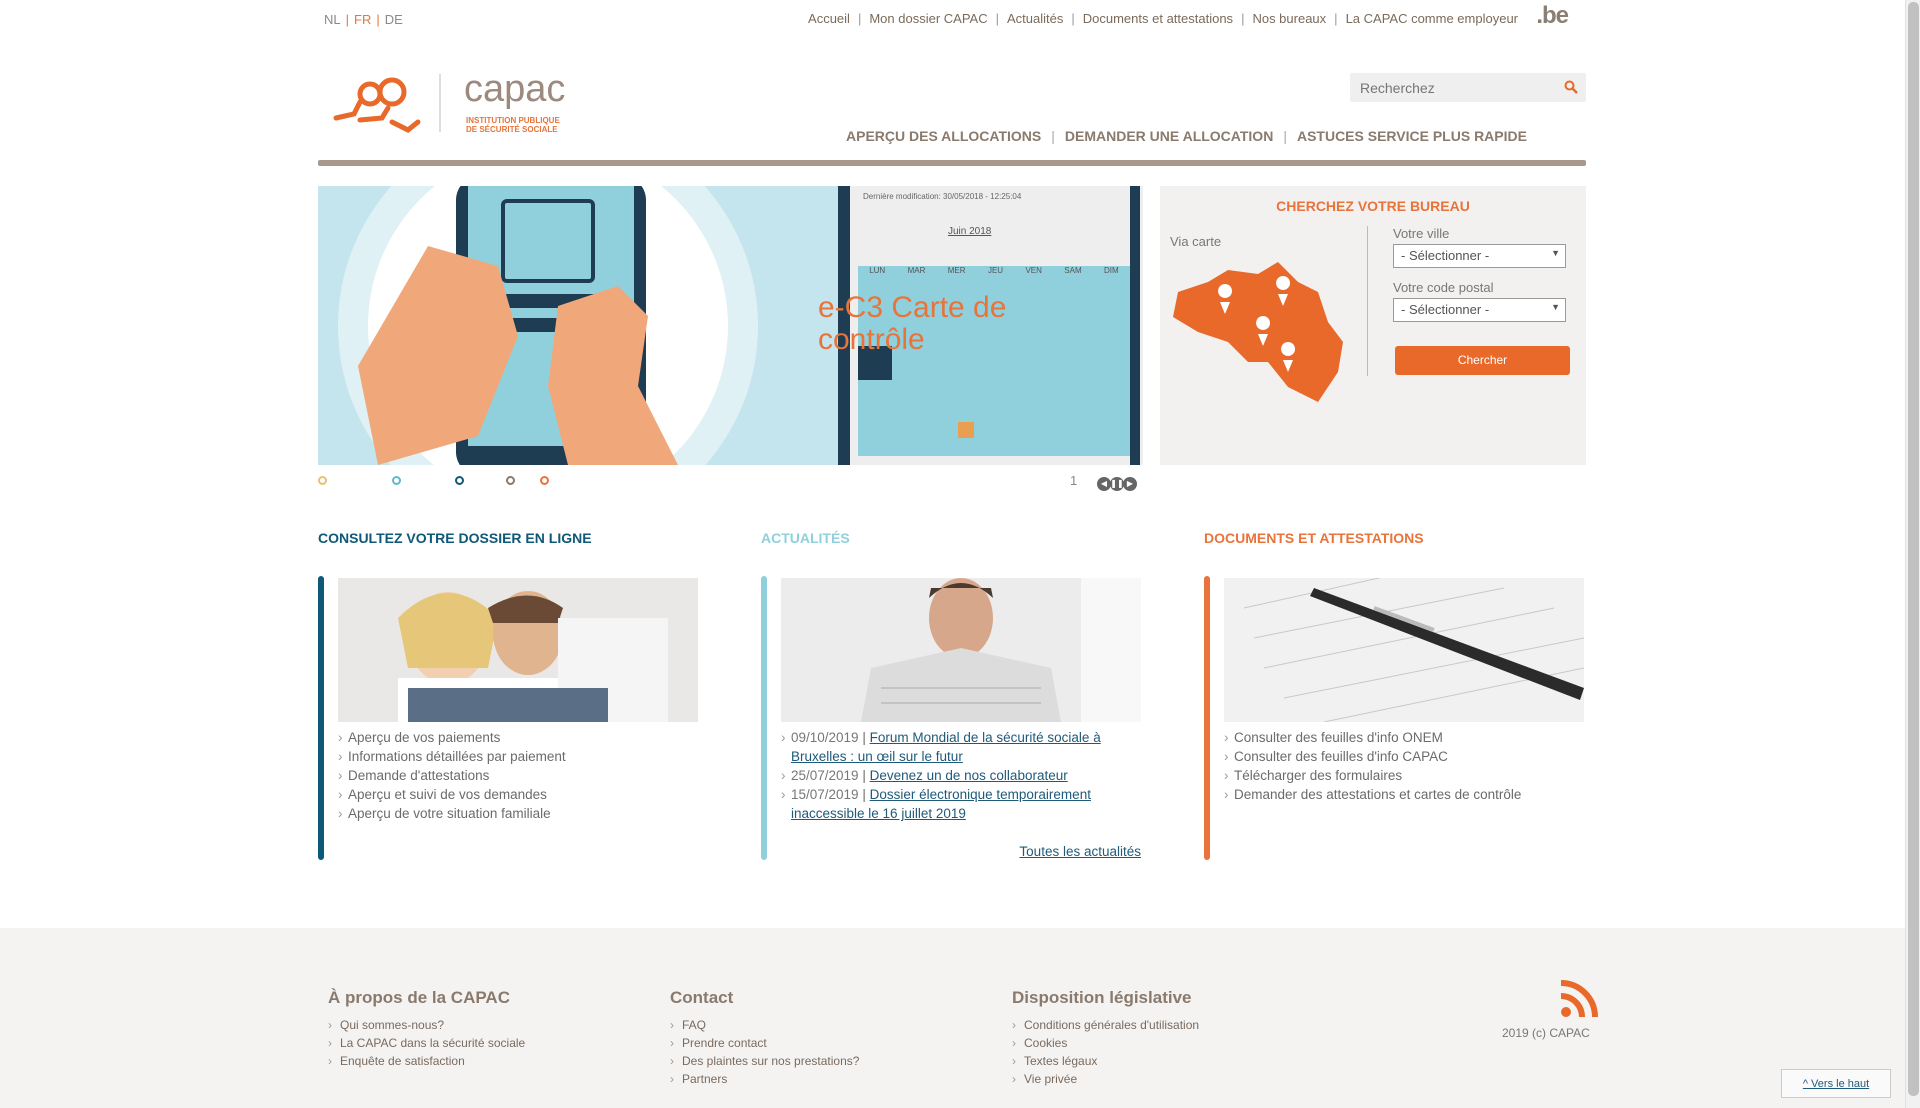  What do you see at coordinates (513, 125) in the screenshot?
I see `logo-subtitle: INSTITUTION PUBLIQUE DE SÉCURITÉ SOCIALE` at bounding box center [513, 125].